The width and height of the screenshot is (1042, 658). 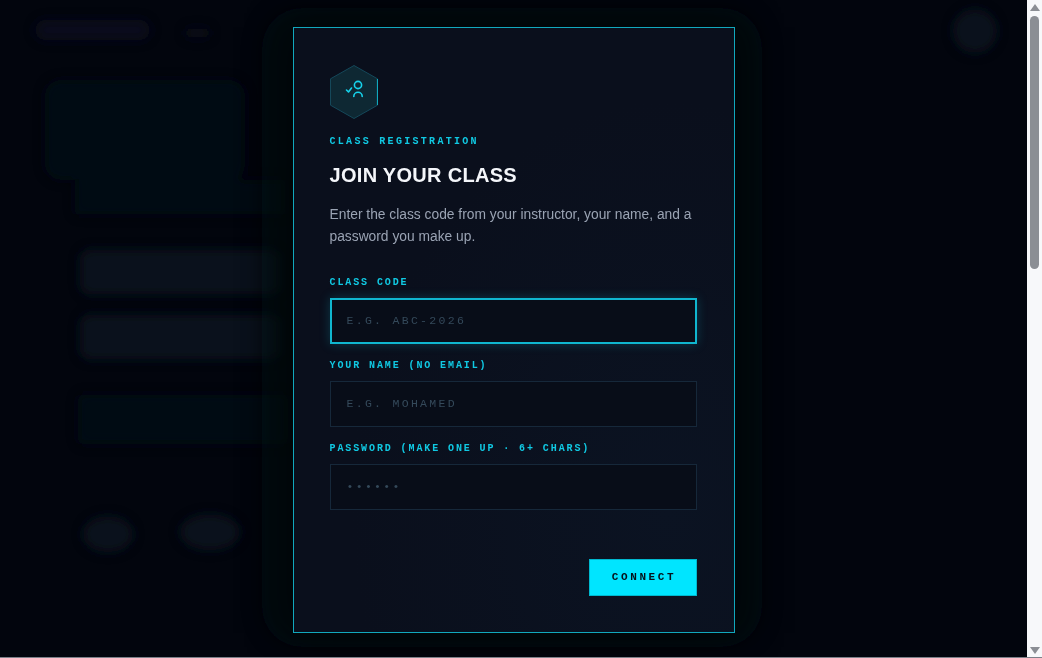 What do you see at coordinates (1034, 7) in the screenshot?
I see `scroll-up-arrow-icon` at bounding box center [1034, 7].